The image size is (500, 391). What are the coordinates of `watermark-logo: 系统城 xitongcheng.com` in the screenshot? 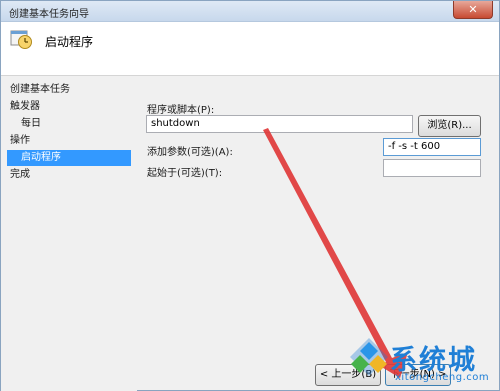 It's located at (423, 360).